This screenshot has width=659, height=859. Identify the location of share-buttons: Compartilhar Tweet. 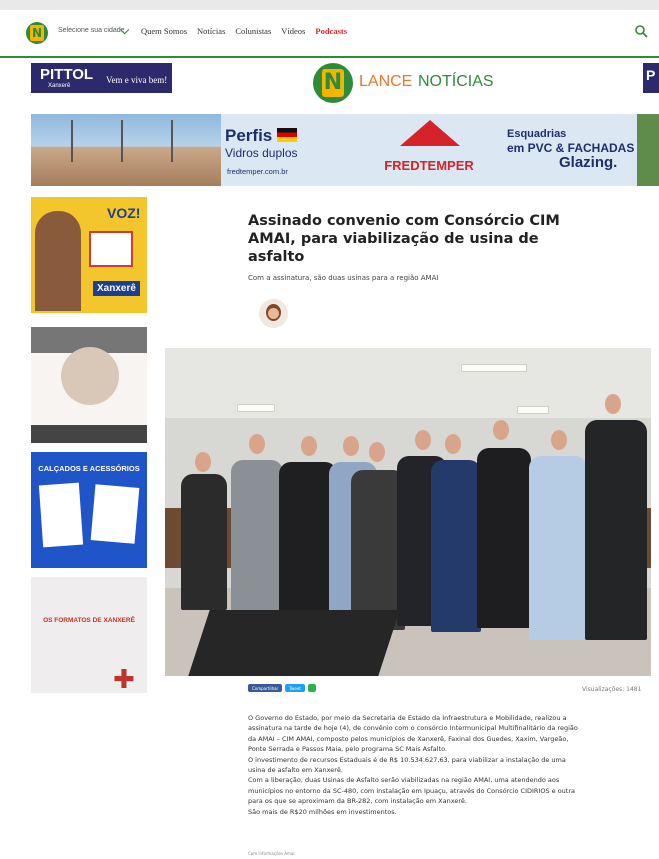
(282, 688).